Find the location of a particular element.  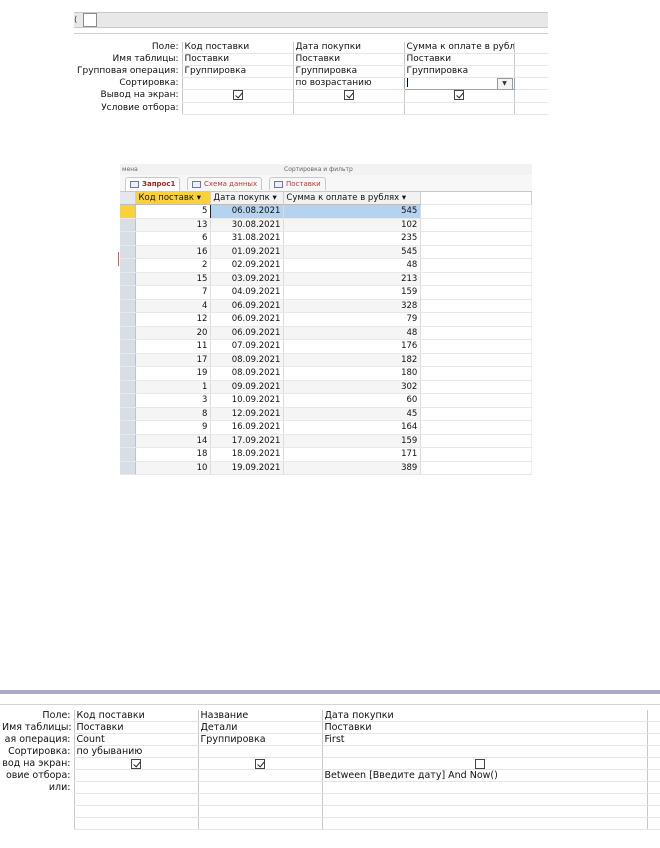

column-header-purchase-date: Дата покупк ▾ is located at coordinates (247, 198).